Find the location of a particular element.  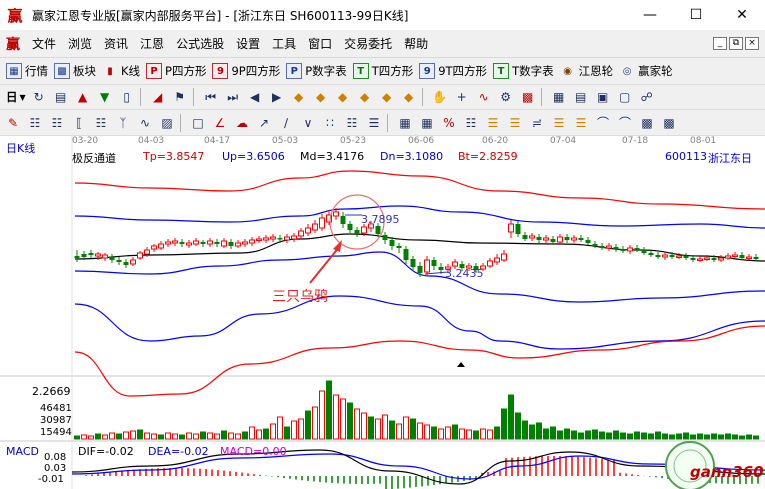

candle-down-icon: ▼ is located at coordinates (105, 97).